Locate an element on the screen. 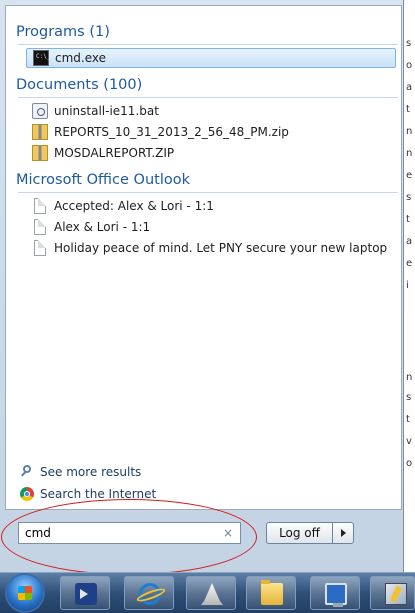 This screenshot has width=415, height=613. powershell-icon is located at coordinates (86, 594).